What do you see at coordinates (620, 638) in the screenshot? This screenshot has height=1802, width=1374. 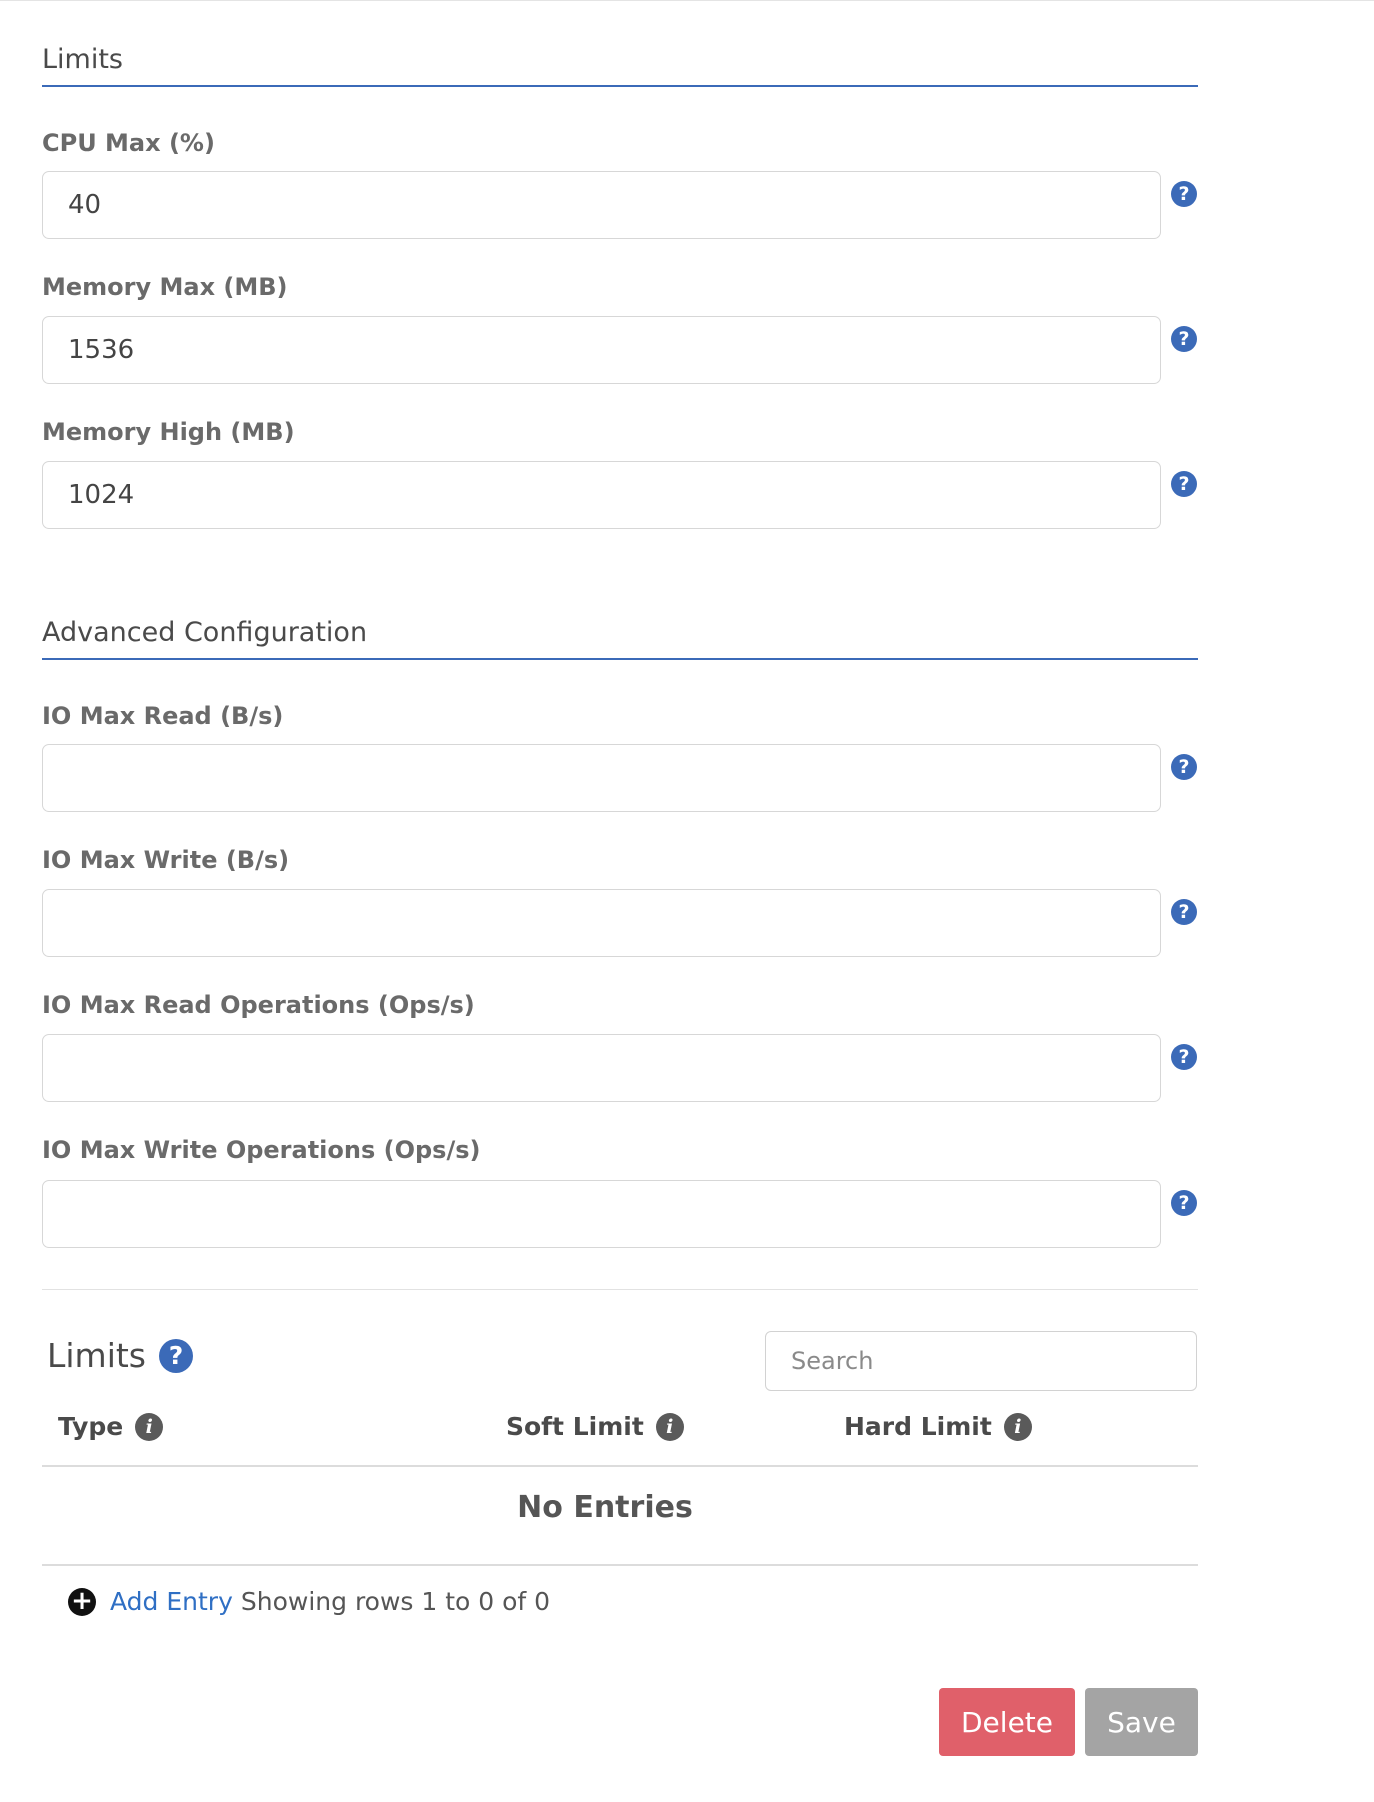 I see `advanced-section-heading: Advanced Configuration` at bounding box center [620, 638].